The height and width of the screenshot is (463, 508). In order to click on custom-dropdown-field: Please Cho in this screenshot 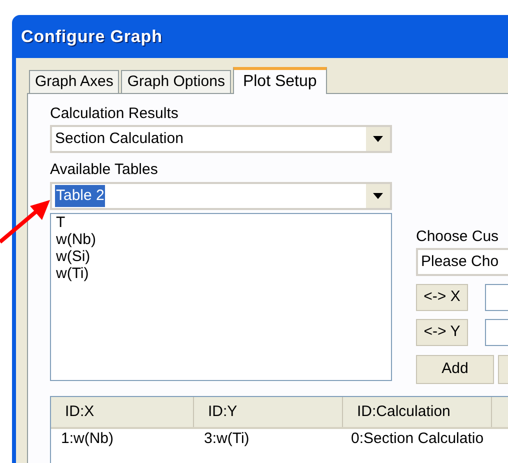, I will do `click(462, 262)`.